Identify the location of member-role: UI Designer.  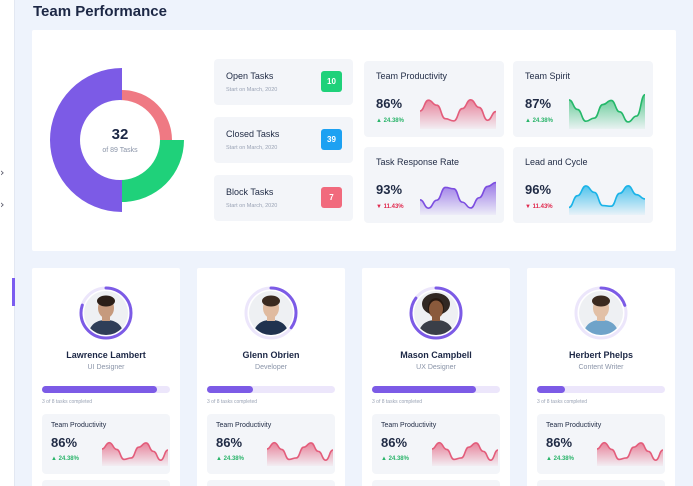
(106, 367).